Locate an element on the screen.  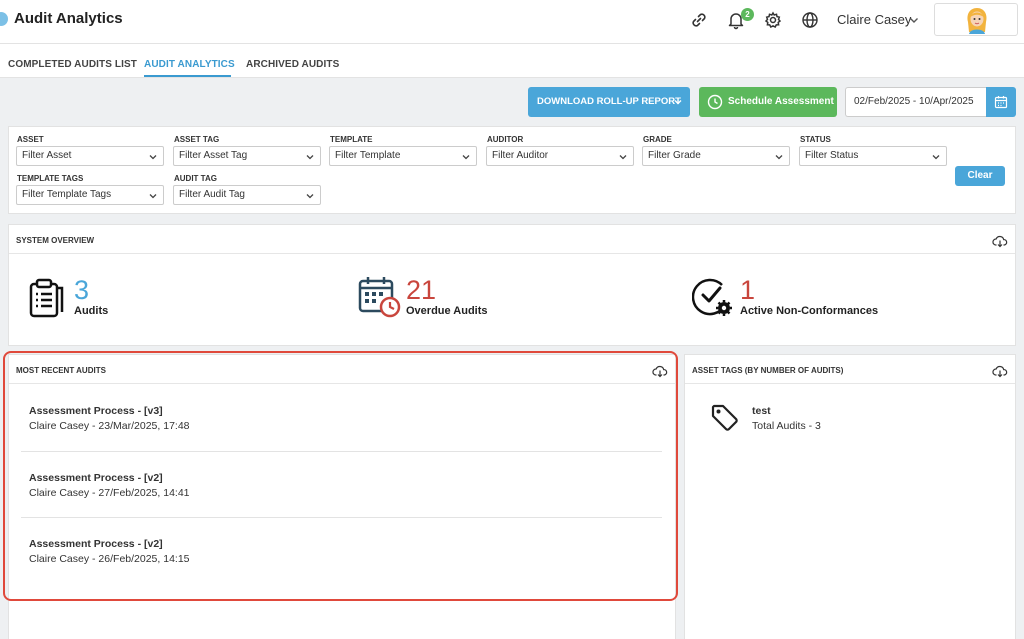
filter-audit-tag-value: Filter Audit Tag is located at coordinates (212, 194).